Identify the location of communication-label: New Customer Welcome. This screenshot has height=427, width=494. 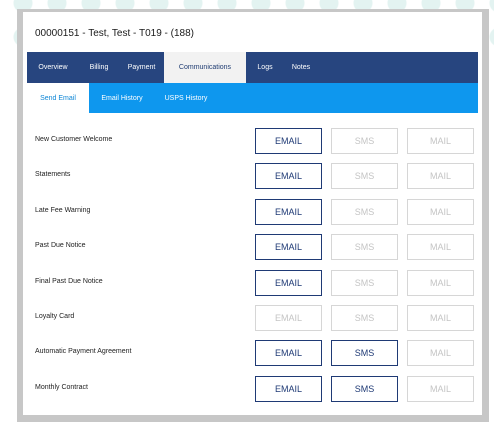
(74, 139).